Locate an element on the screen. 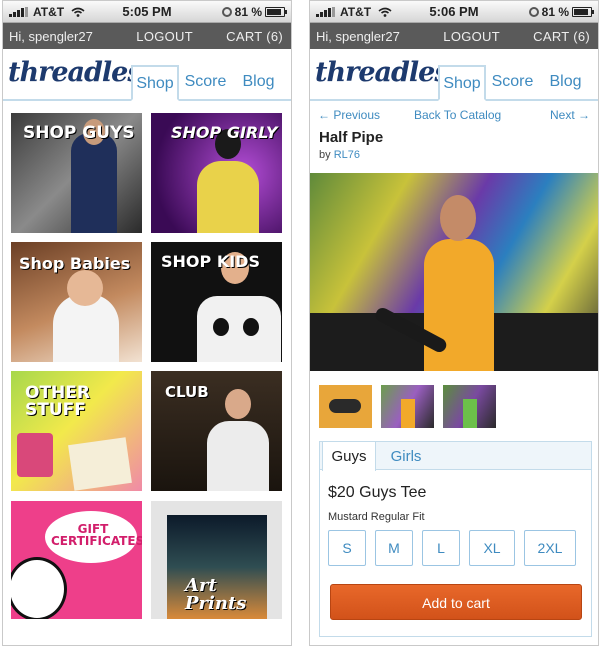 This screenshot has width=600, height=654. size-l-button: L is located at coordinates (441, 548).